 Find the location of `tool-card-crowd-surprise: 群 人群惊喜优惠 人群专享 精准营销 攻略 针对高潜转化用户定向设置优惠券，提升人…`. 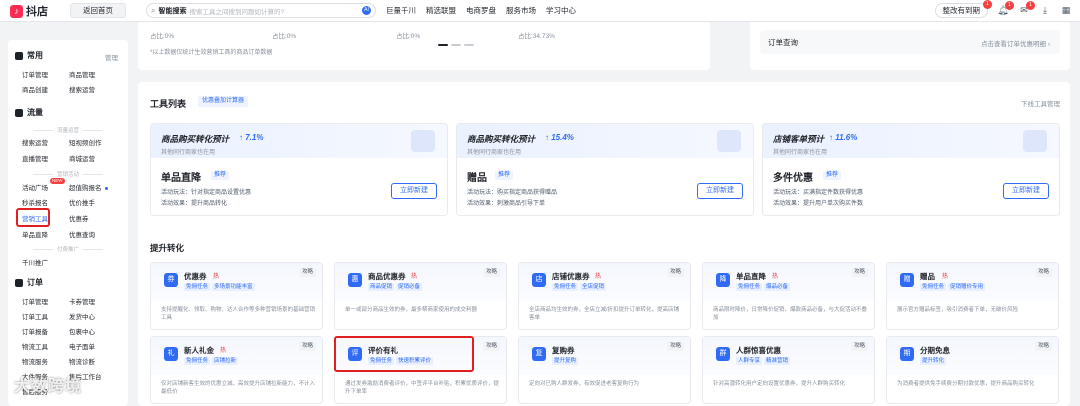

tool-card-crowd-surprise: 群 人群惊喜优惠 人群专享 精准营销 攻略 针对高潜转化用户定向设置优惠券，提升人… is located at coordinates (788, 370).